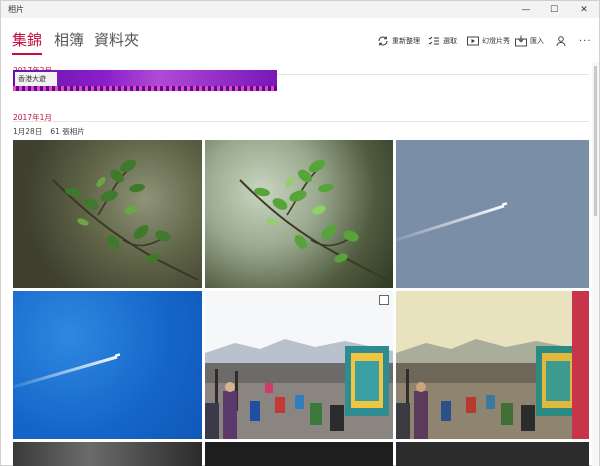  I want to click on day-header: 1月28日 61 張相片, so click(53, 131).